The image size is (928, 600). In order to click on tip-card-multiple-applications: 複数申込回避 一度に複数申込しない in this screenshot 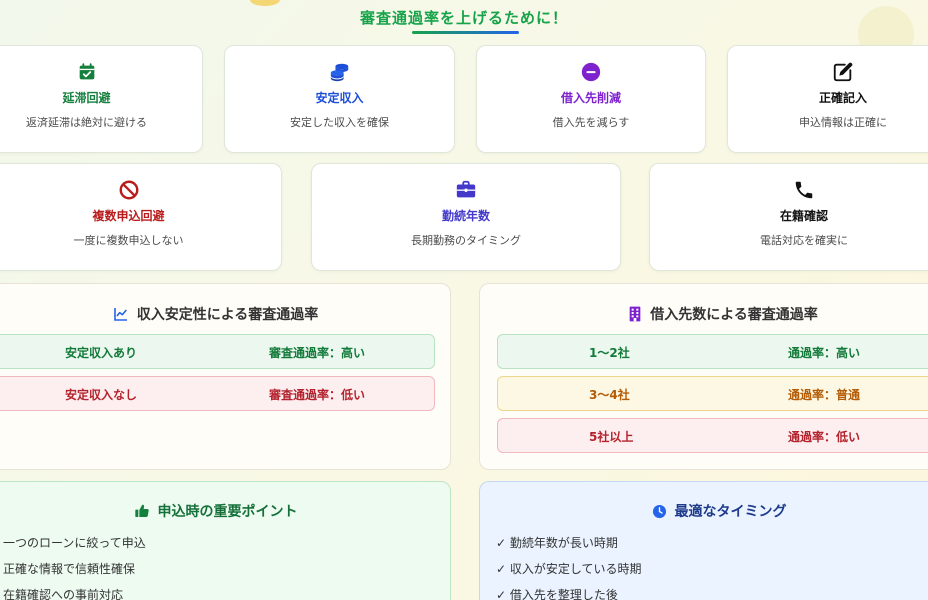, I will do `click(141, 217)`.